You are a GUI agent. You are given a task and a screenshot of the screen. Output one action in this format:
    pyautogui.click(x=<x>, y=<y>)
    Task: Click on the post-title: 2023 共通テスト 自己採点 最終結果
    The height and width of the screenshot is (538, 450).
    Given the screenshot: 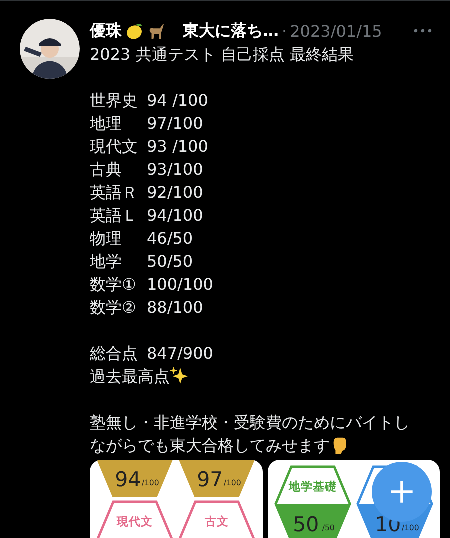 What is the action you would take?
    pyautogui.click(x=222, y=55)
    